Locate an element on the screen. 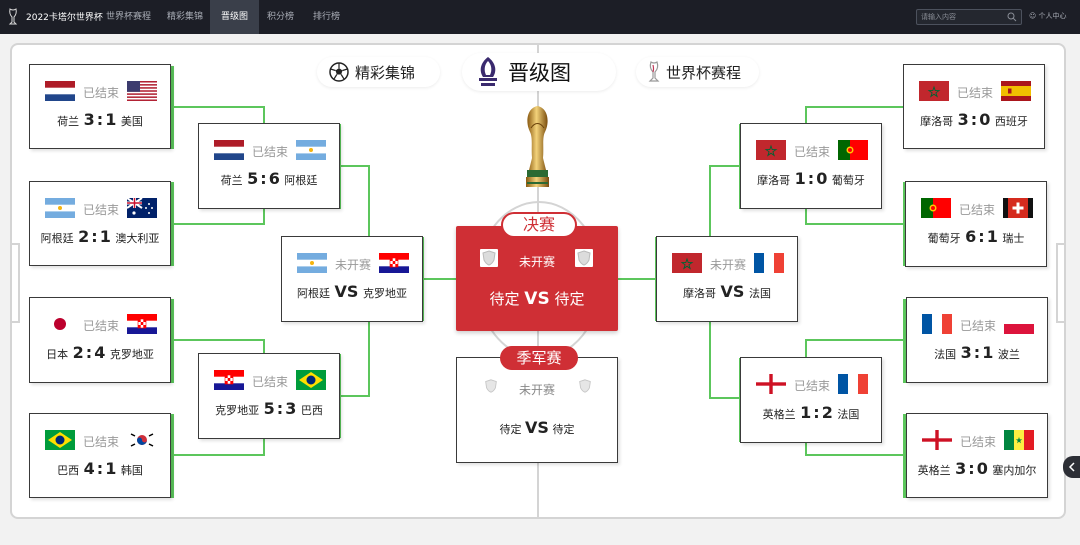 This screenshot has height=545, width=1080. side-collapse-button is located at coordinates (1071, 467).